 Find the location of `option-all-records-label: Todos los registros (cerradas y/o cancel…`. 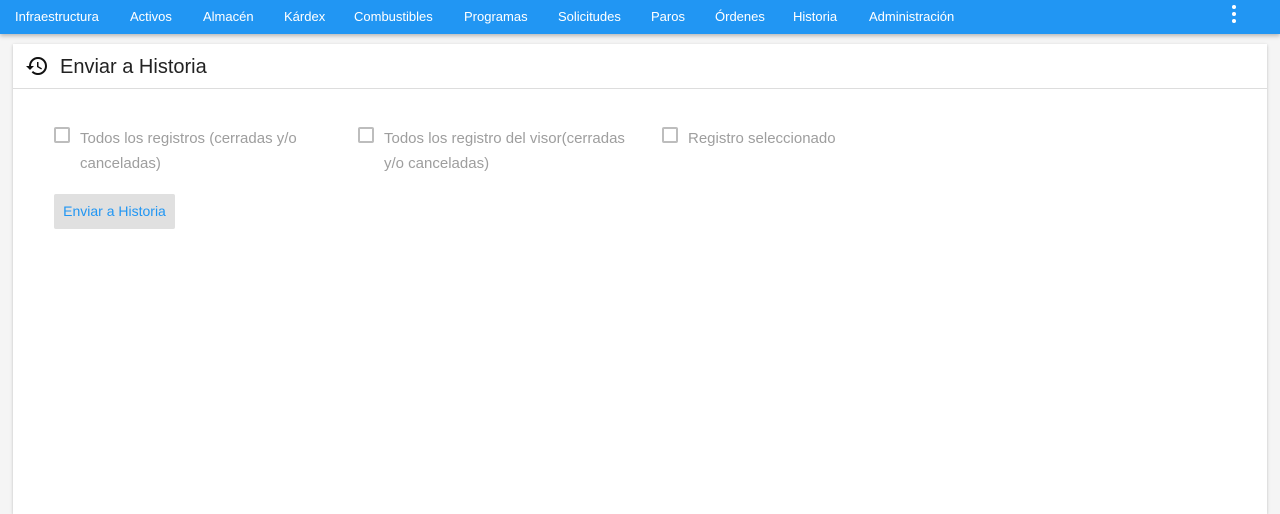

option-all-records-label: Todos los registros (cerradas y/o cancel… is located at coordinates (188, 151).